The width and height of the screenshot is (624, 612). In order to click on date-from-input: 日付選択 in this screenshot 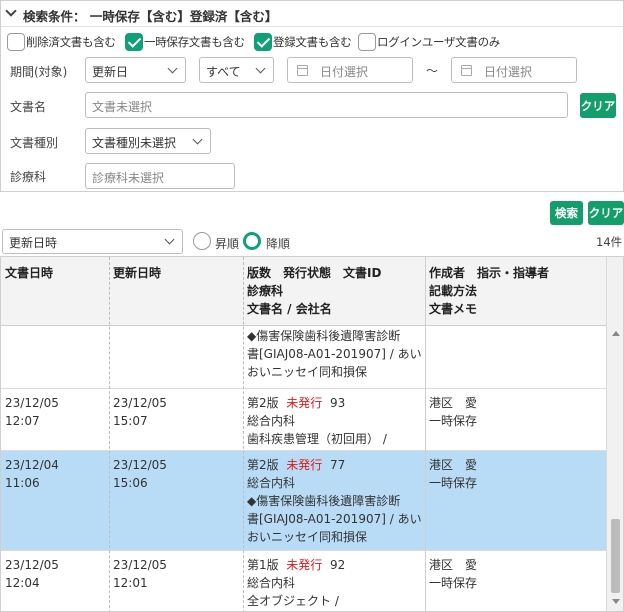, I will do `click(350, 70)`.